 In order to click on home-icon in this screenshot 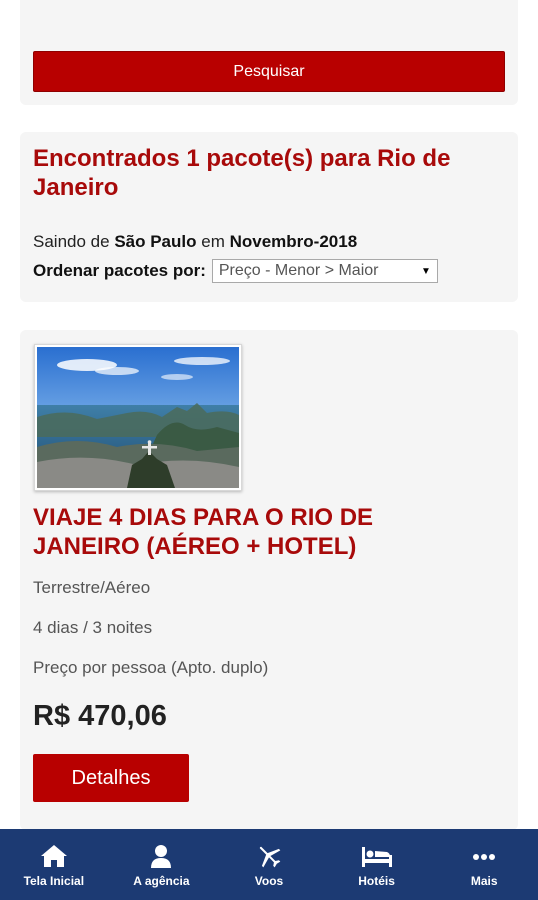, I will do `click(53, 856)`.